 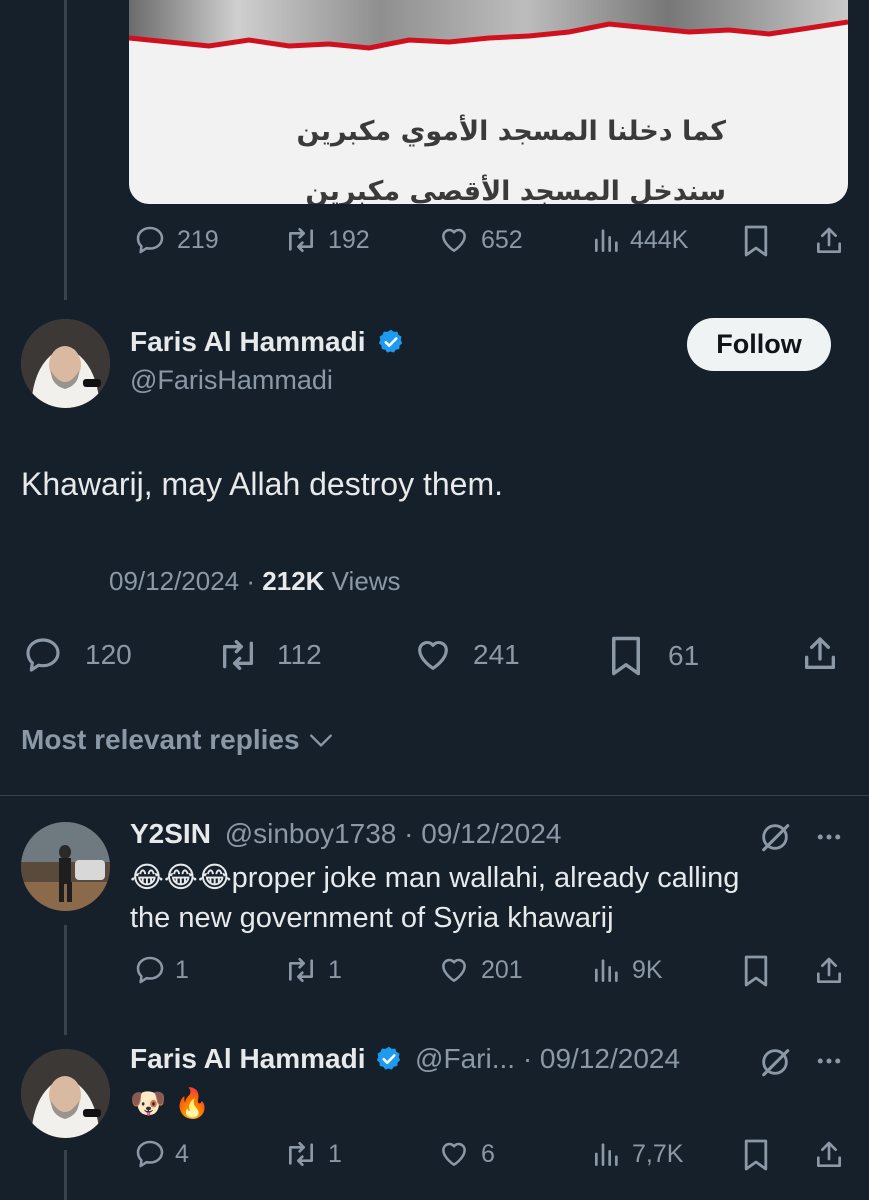 I want to click on reply2-repost-count: 1, so click(x=335, y=1153).